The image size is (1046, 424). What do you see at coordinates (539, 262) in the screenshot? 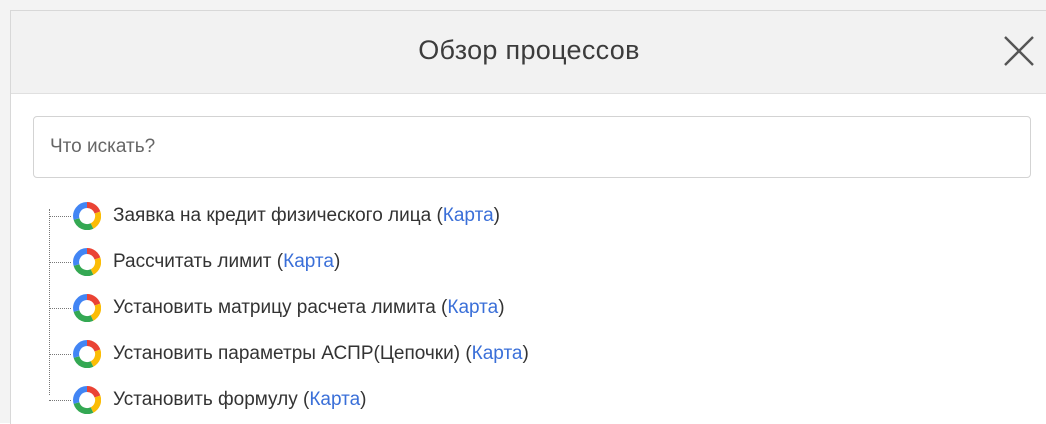
I see `tree-item: Рассчитать лимит (Карта)` at bounding box center [539, 262].